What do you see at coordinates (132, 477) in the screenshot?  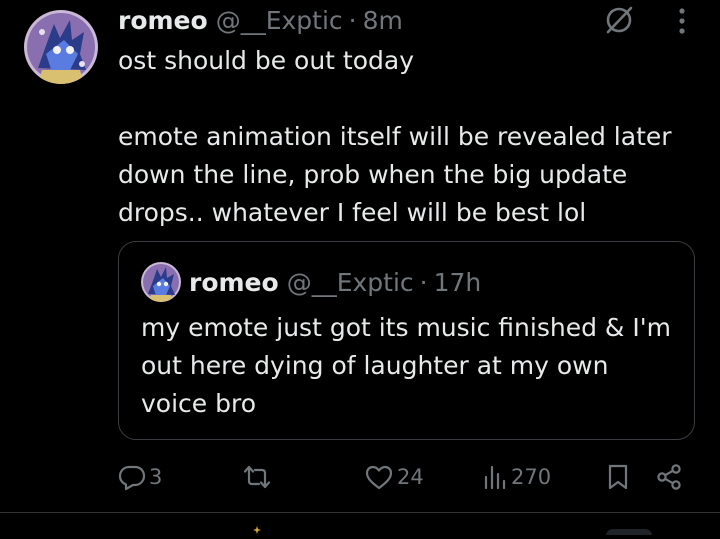 I see `reply-icon` at bounding box center [132, 477].